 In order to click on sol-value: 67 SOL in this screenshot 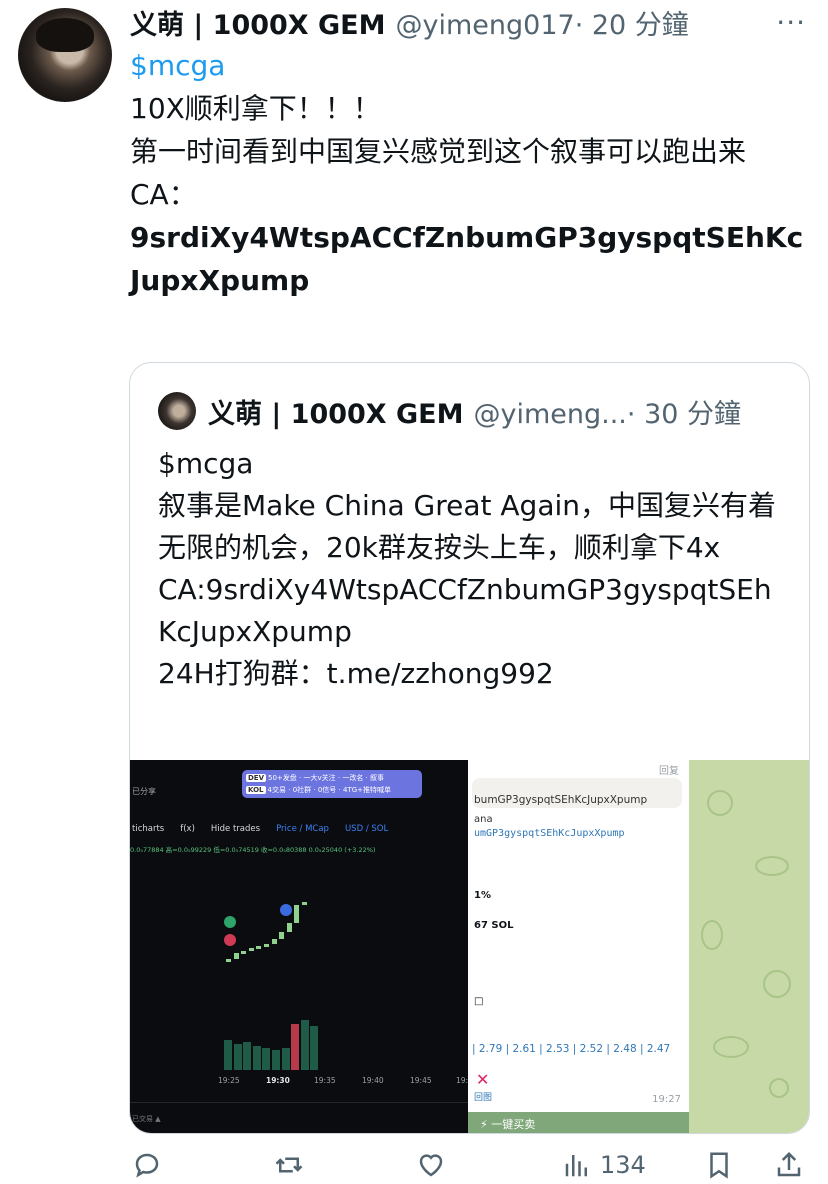, I will do `click(494, 925)`.